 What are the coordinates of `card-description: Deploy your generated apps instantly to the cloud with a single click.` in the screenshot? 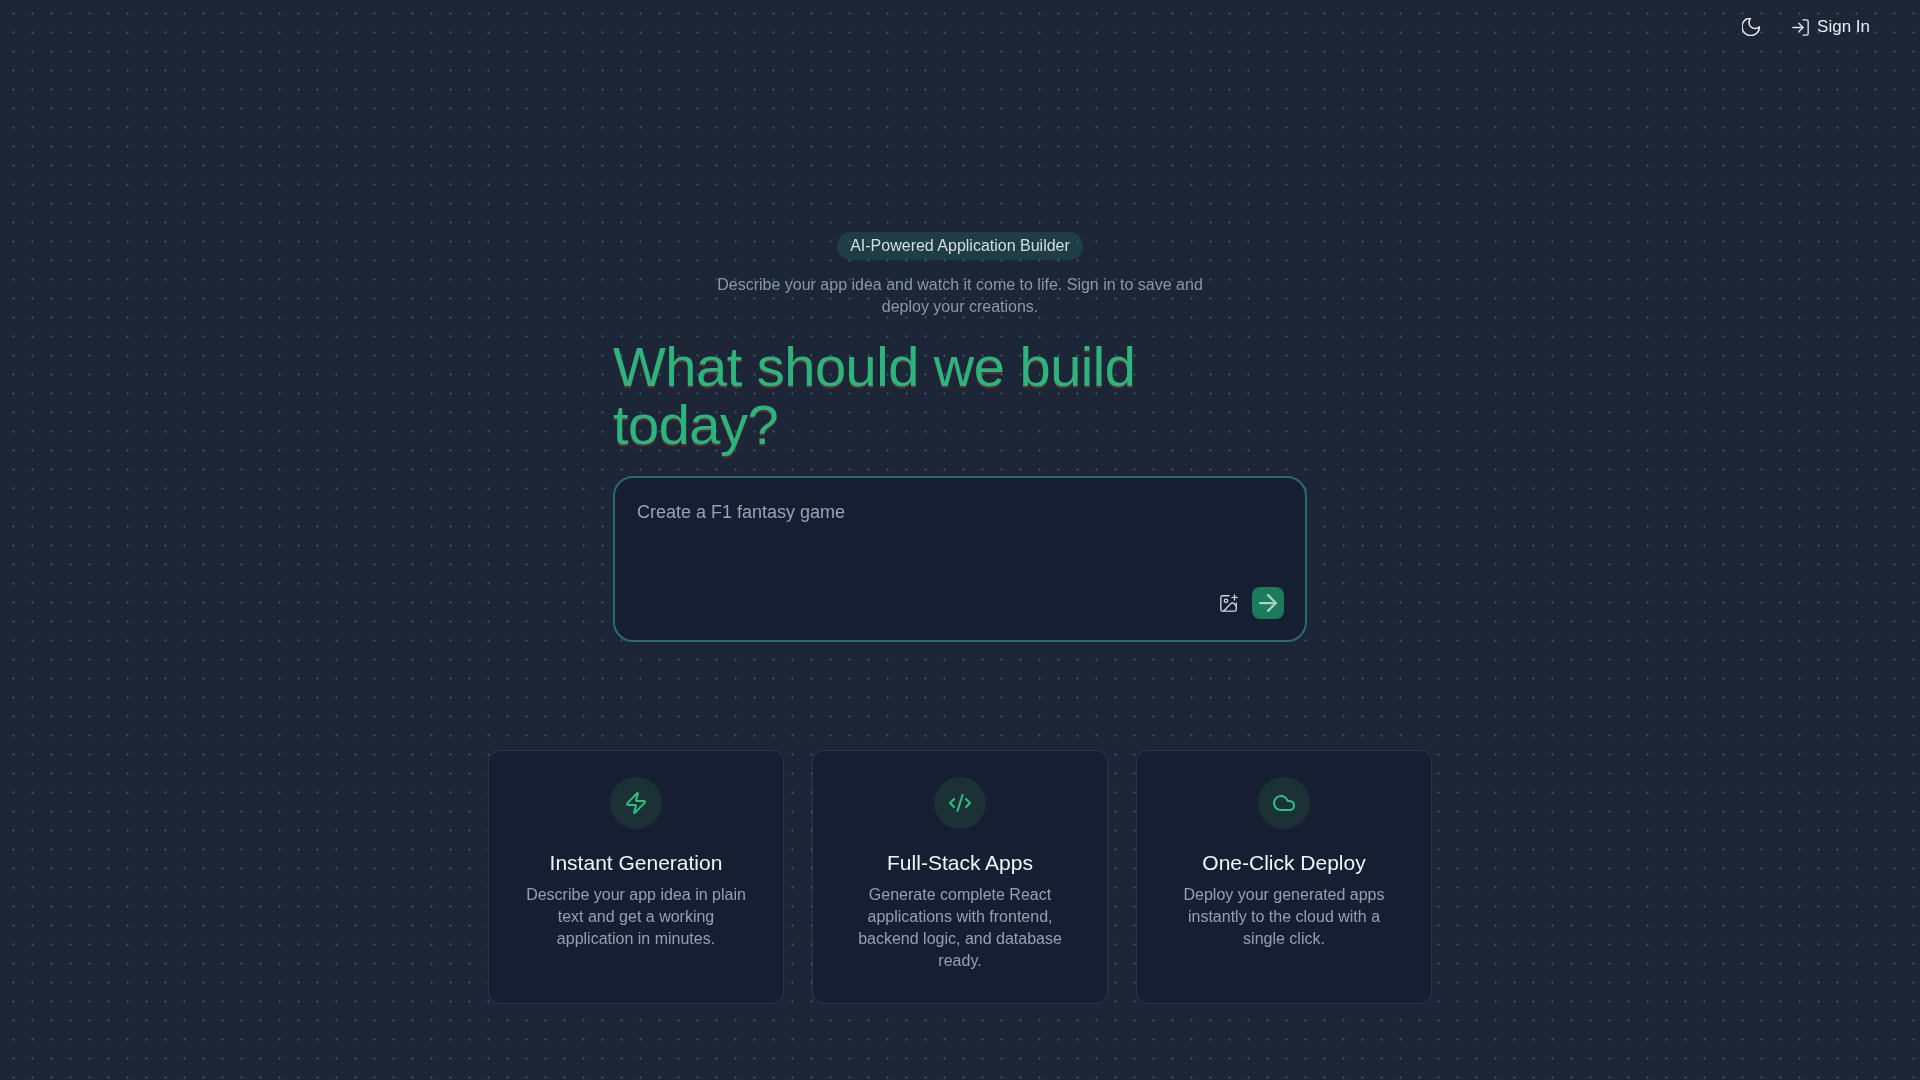 It's located at (1284, 917).